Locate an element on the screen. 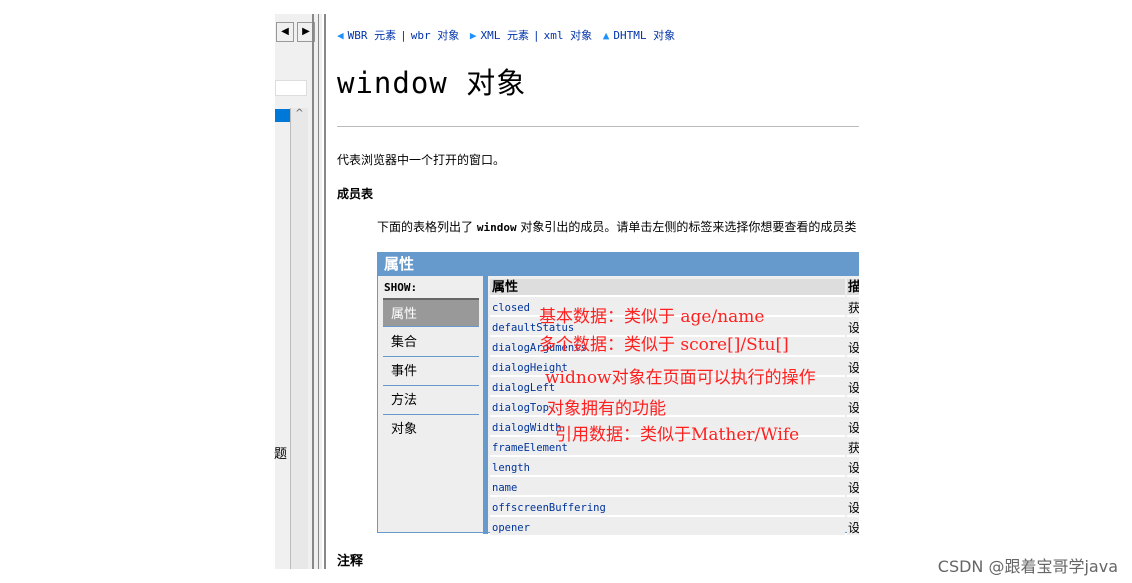 This screenshot has width=1132, height=583. splitter is located at coordinates (313, 291).